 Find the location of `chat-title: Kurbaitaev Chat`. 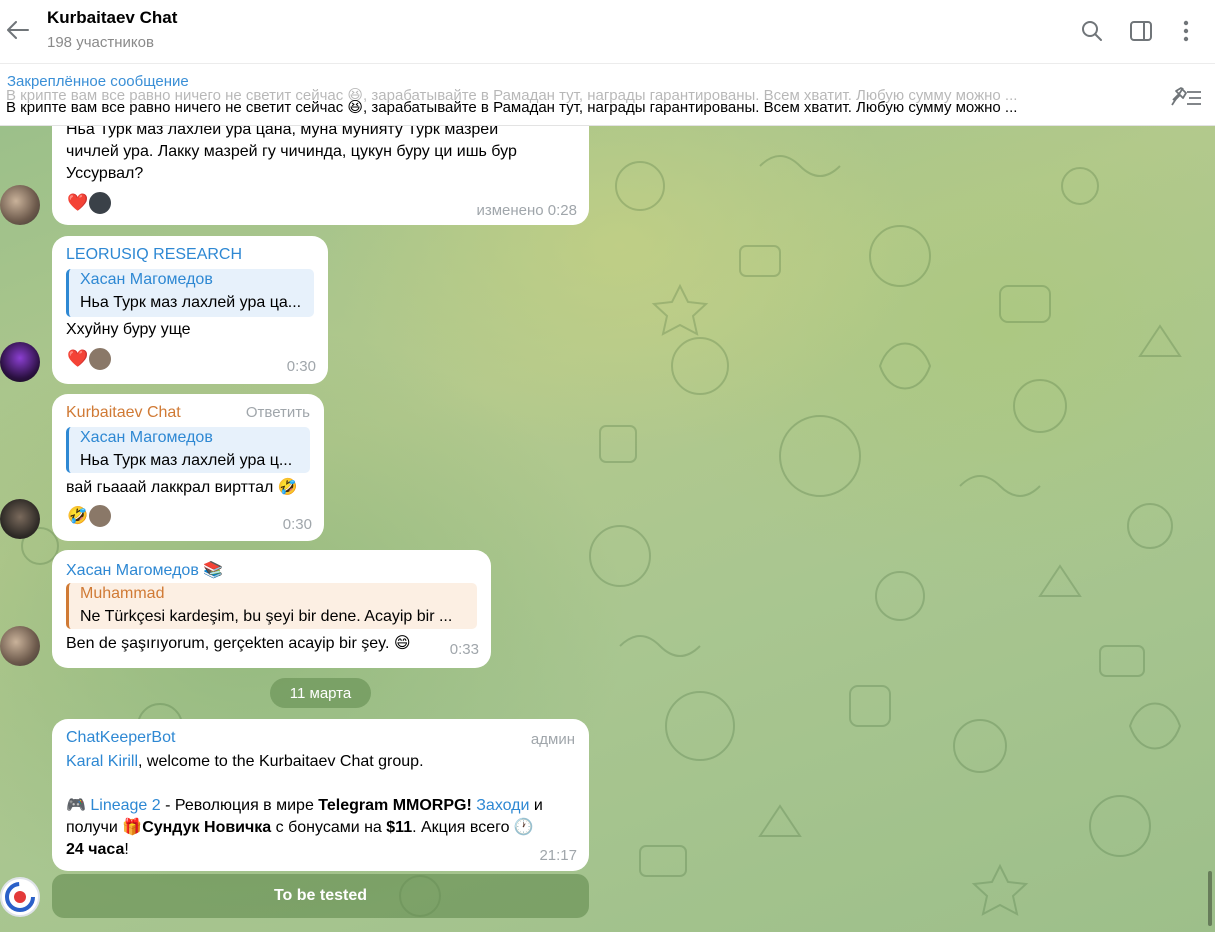

chat-title: Kurbaitaev Chat is located at coordinates (112, 18).